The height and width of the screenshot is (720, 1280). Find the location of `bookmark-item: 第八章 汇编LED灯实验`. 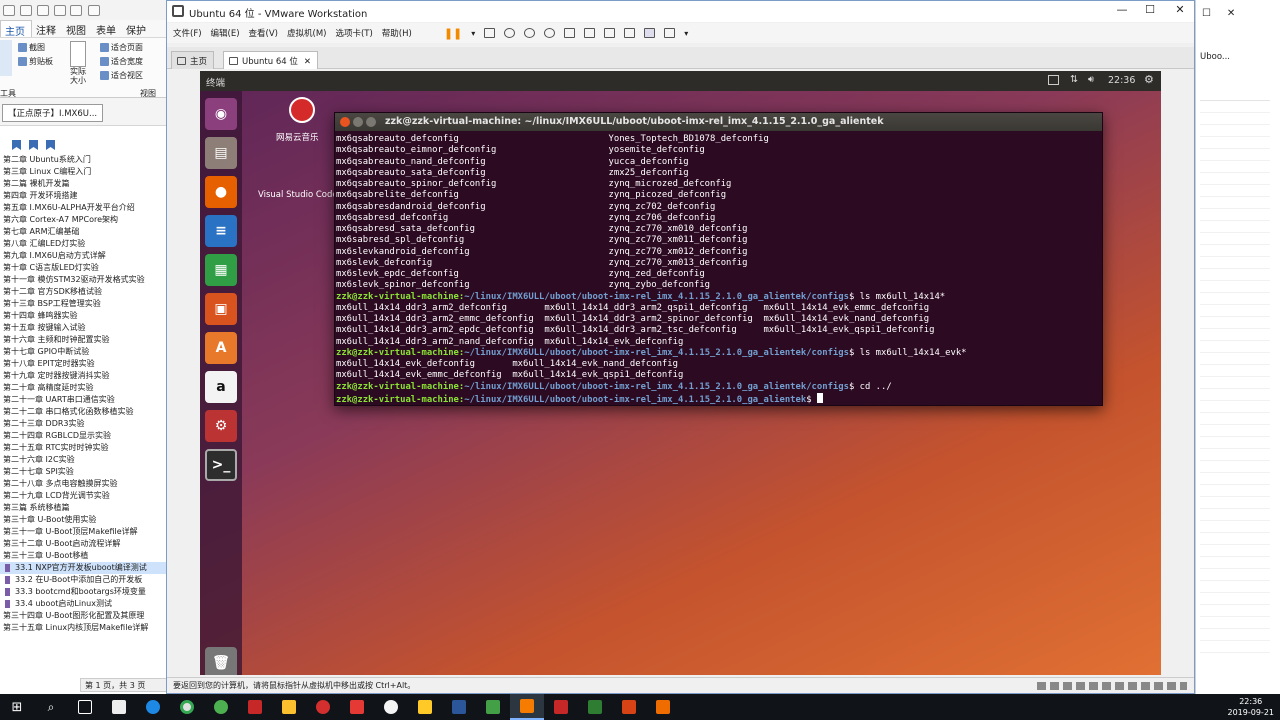

bookmark-item: 第八章 汇编LED灯实验 is located at coordinates (83, 244).